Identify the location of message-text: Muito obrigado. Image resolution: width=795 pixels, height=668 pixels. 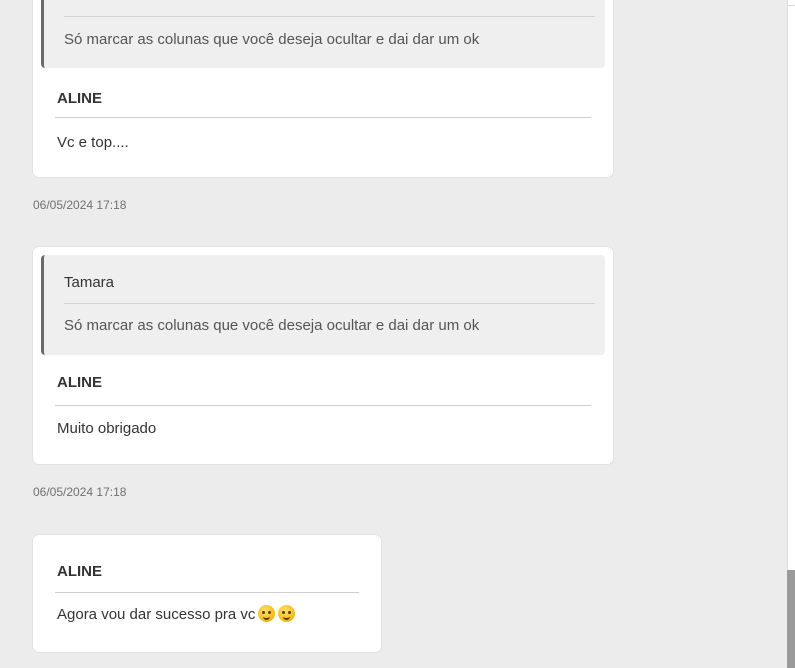
(107, 428).